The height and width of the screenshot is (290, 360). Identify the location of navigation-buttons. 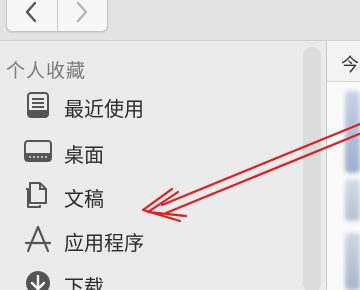
(57, 16).